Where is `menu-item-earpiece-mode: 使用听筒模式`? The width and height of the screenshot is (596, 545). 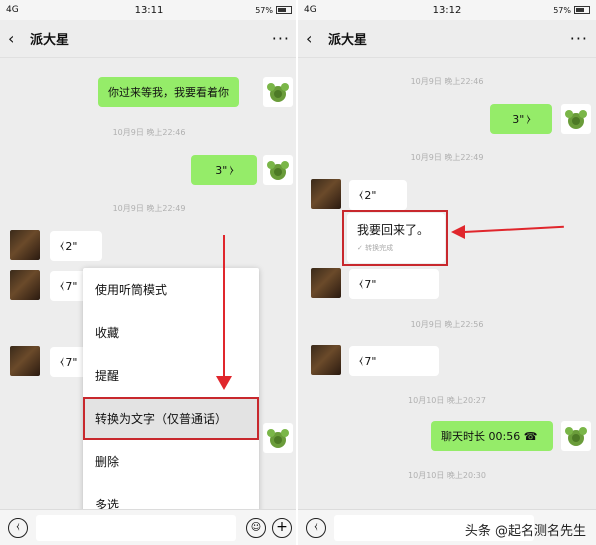
menu-item-earpiece-mode: 使用听筒模式 is located at coordinates (171, 289).